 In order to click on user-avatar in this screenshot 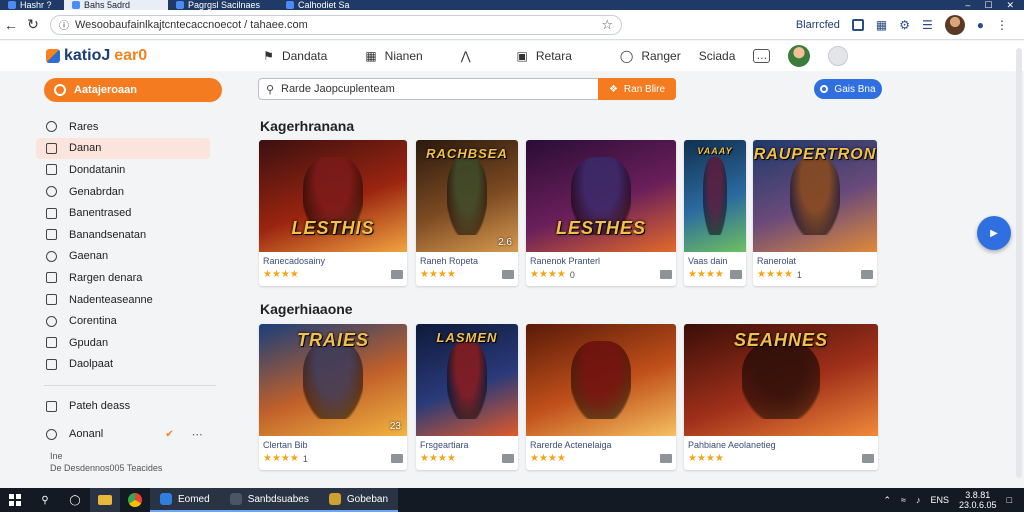, I will do `click(799, 56)`.